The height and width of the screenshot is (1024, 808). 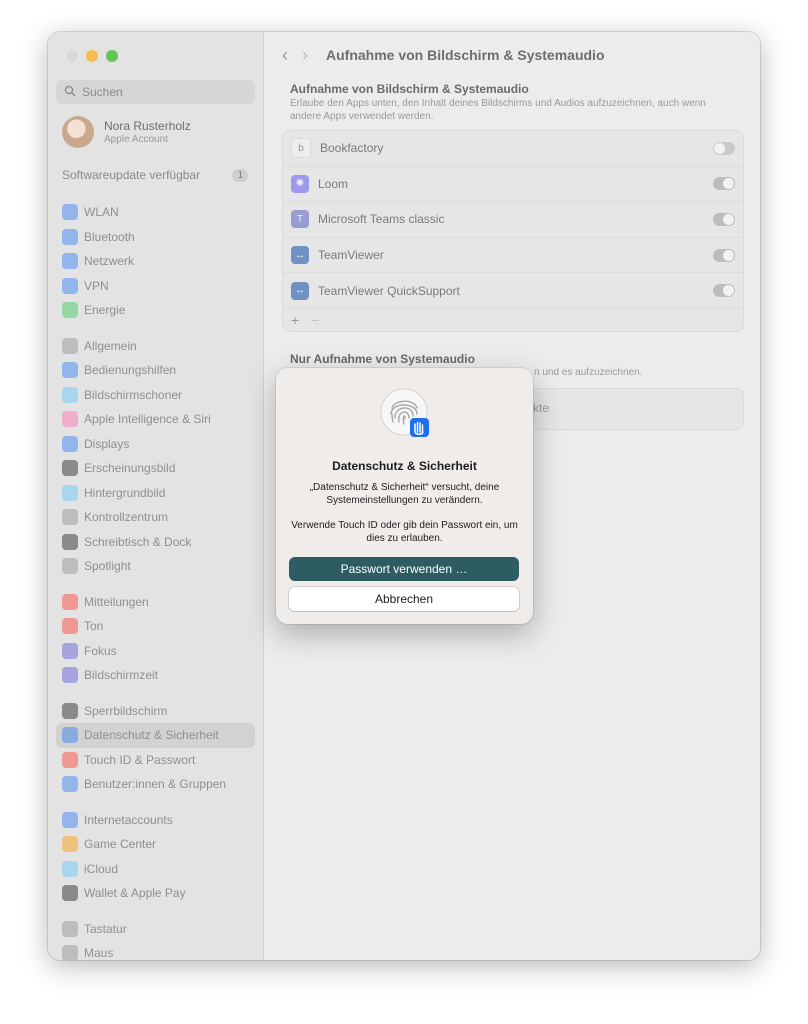 I want to click on ton-icon, so click(x=70, y=626).